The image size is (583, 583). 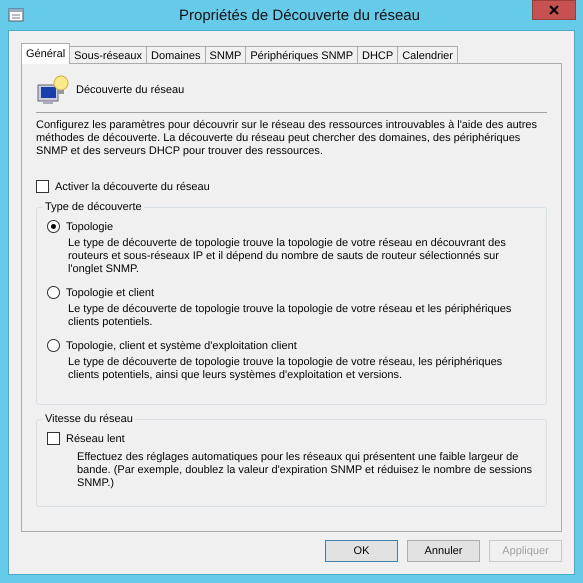 I want to click on tab: Calendrier, so click(x=427, y=55).